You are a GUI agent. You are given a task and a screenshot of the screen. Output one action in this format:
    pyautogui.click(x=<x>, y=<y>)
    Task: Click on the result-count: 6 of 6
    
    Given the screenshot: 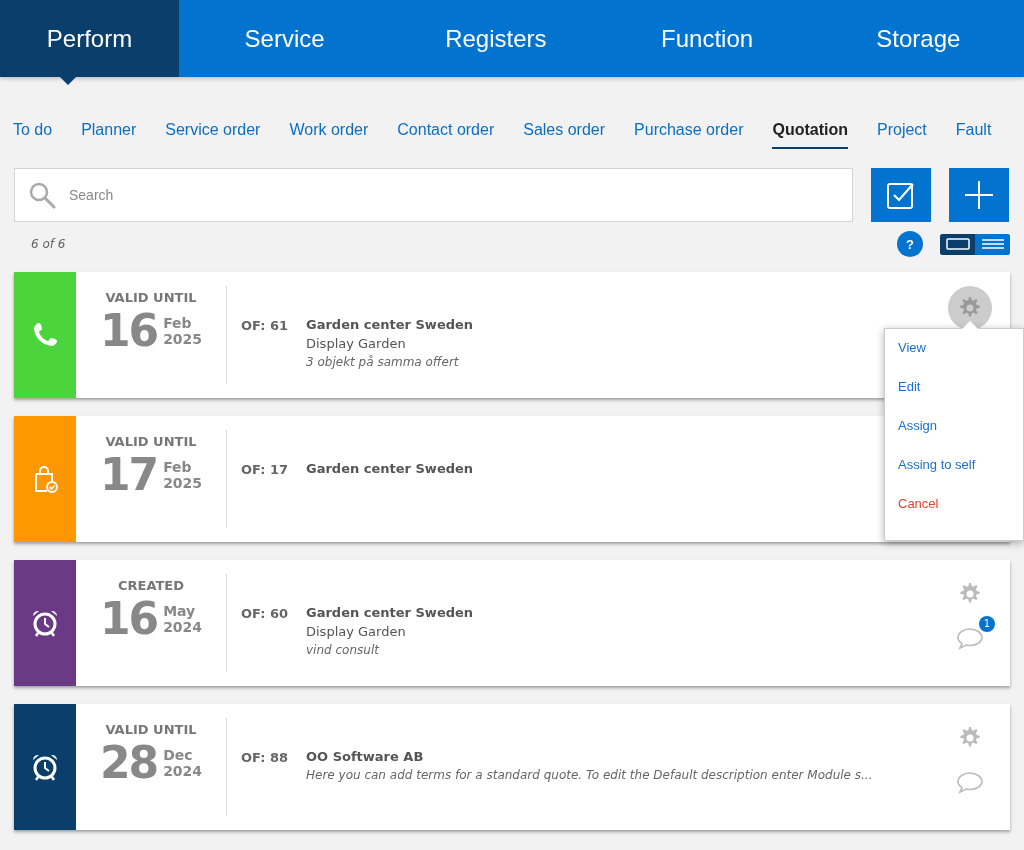 What is the action you would take?
    pyautogui.click(x=48, y=244)
    